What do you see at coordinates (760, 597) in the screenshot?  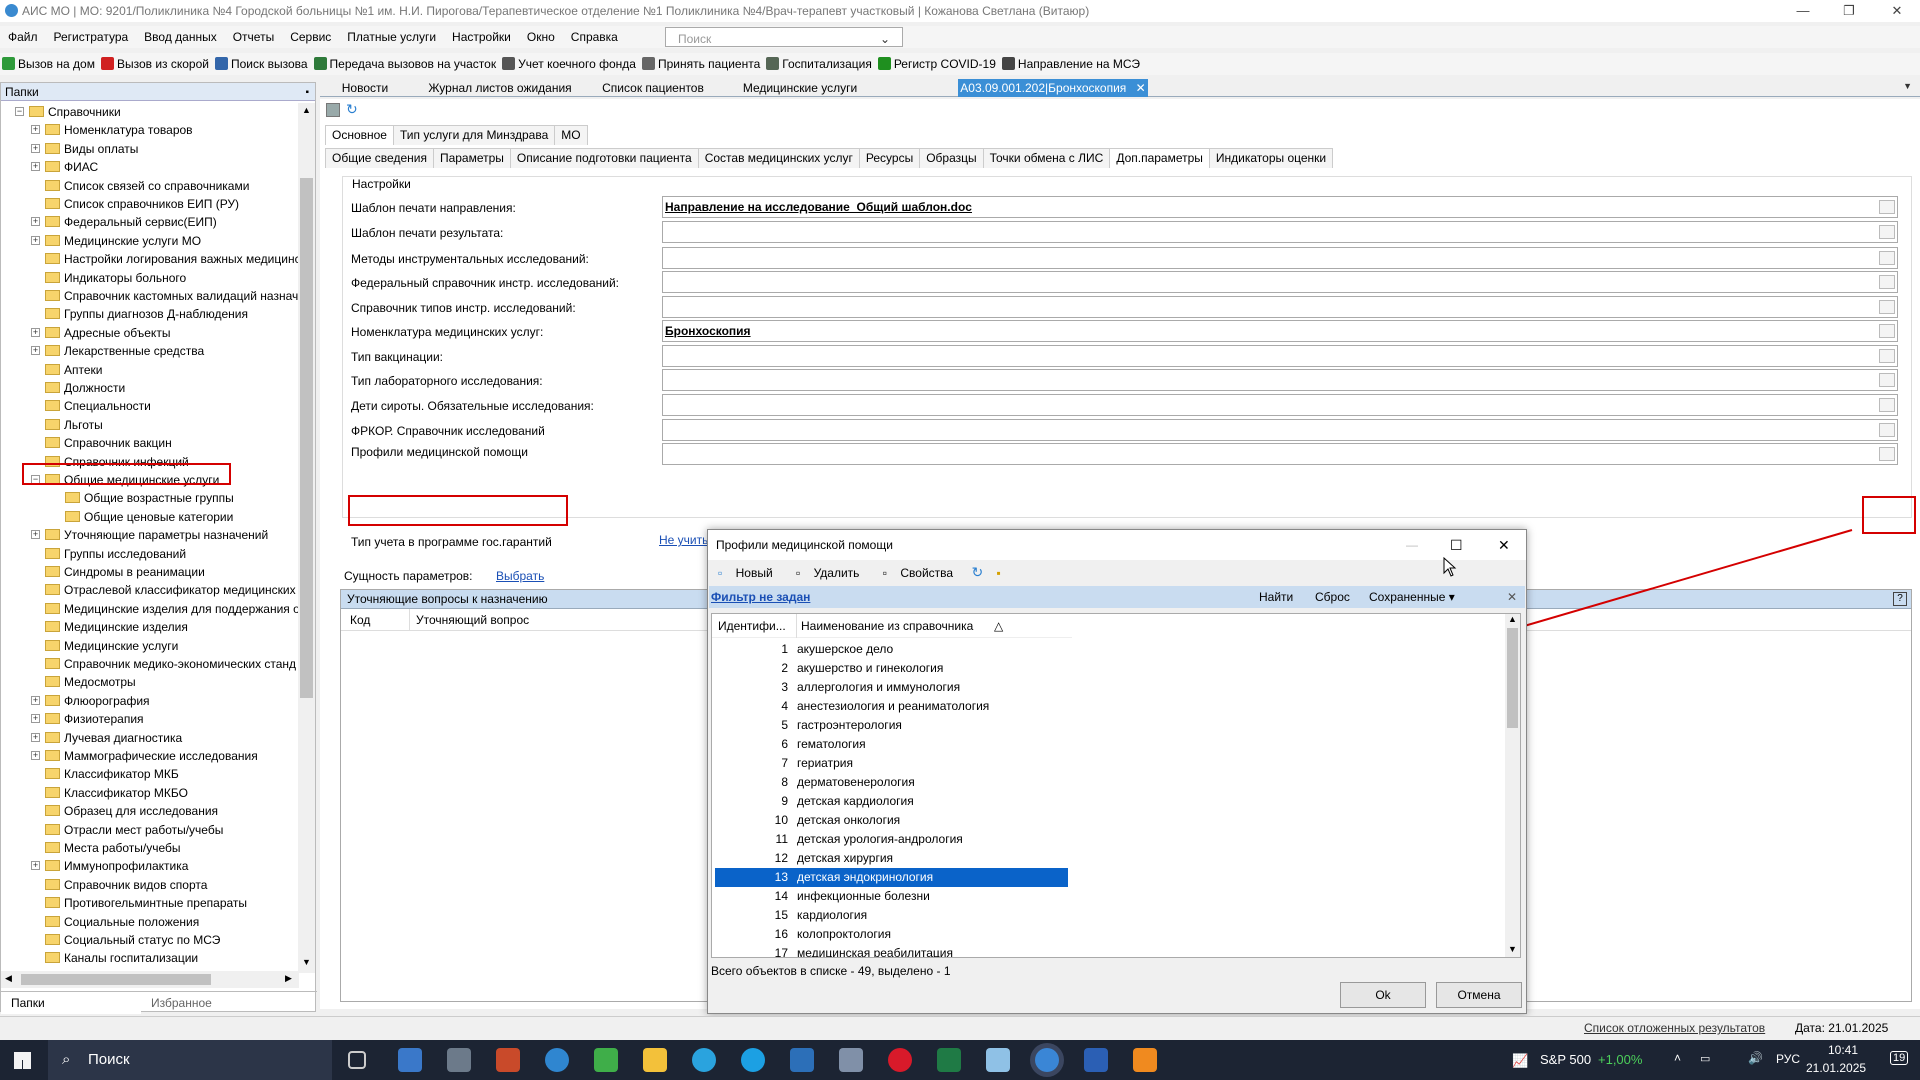 I see `filter-link: Фильтр не задан` at bounding box center [760, 597].